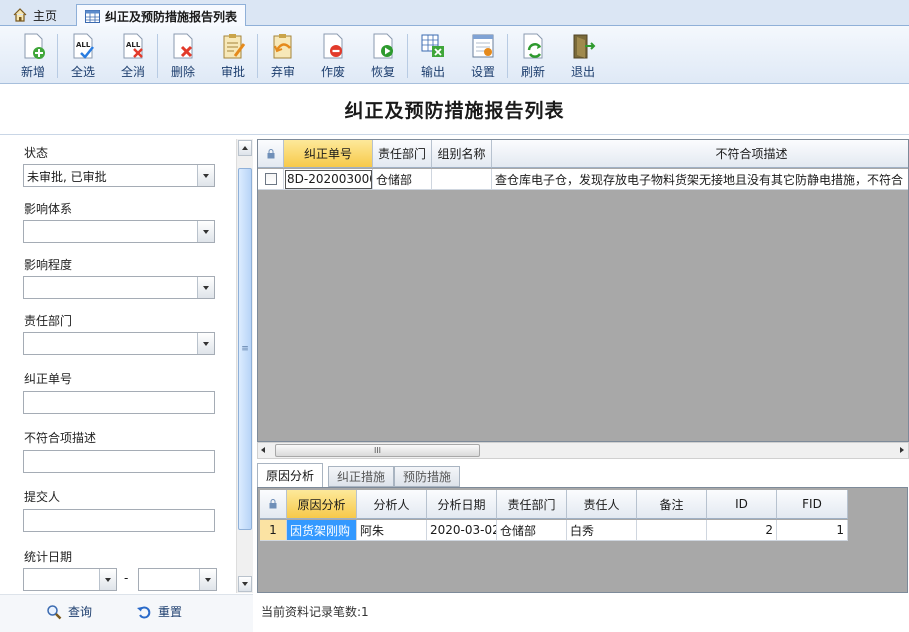 This screenshot has height=632, width=909. I want to click on svg-text: ALL, so click(133, 45).